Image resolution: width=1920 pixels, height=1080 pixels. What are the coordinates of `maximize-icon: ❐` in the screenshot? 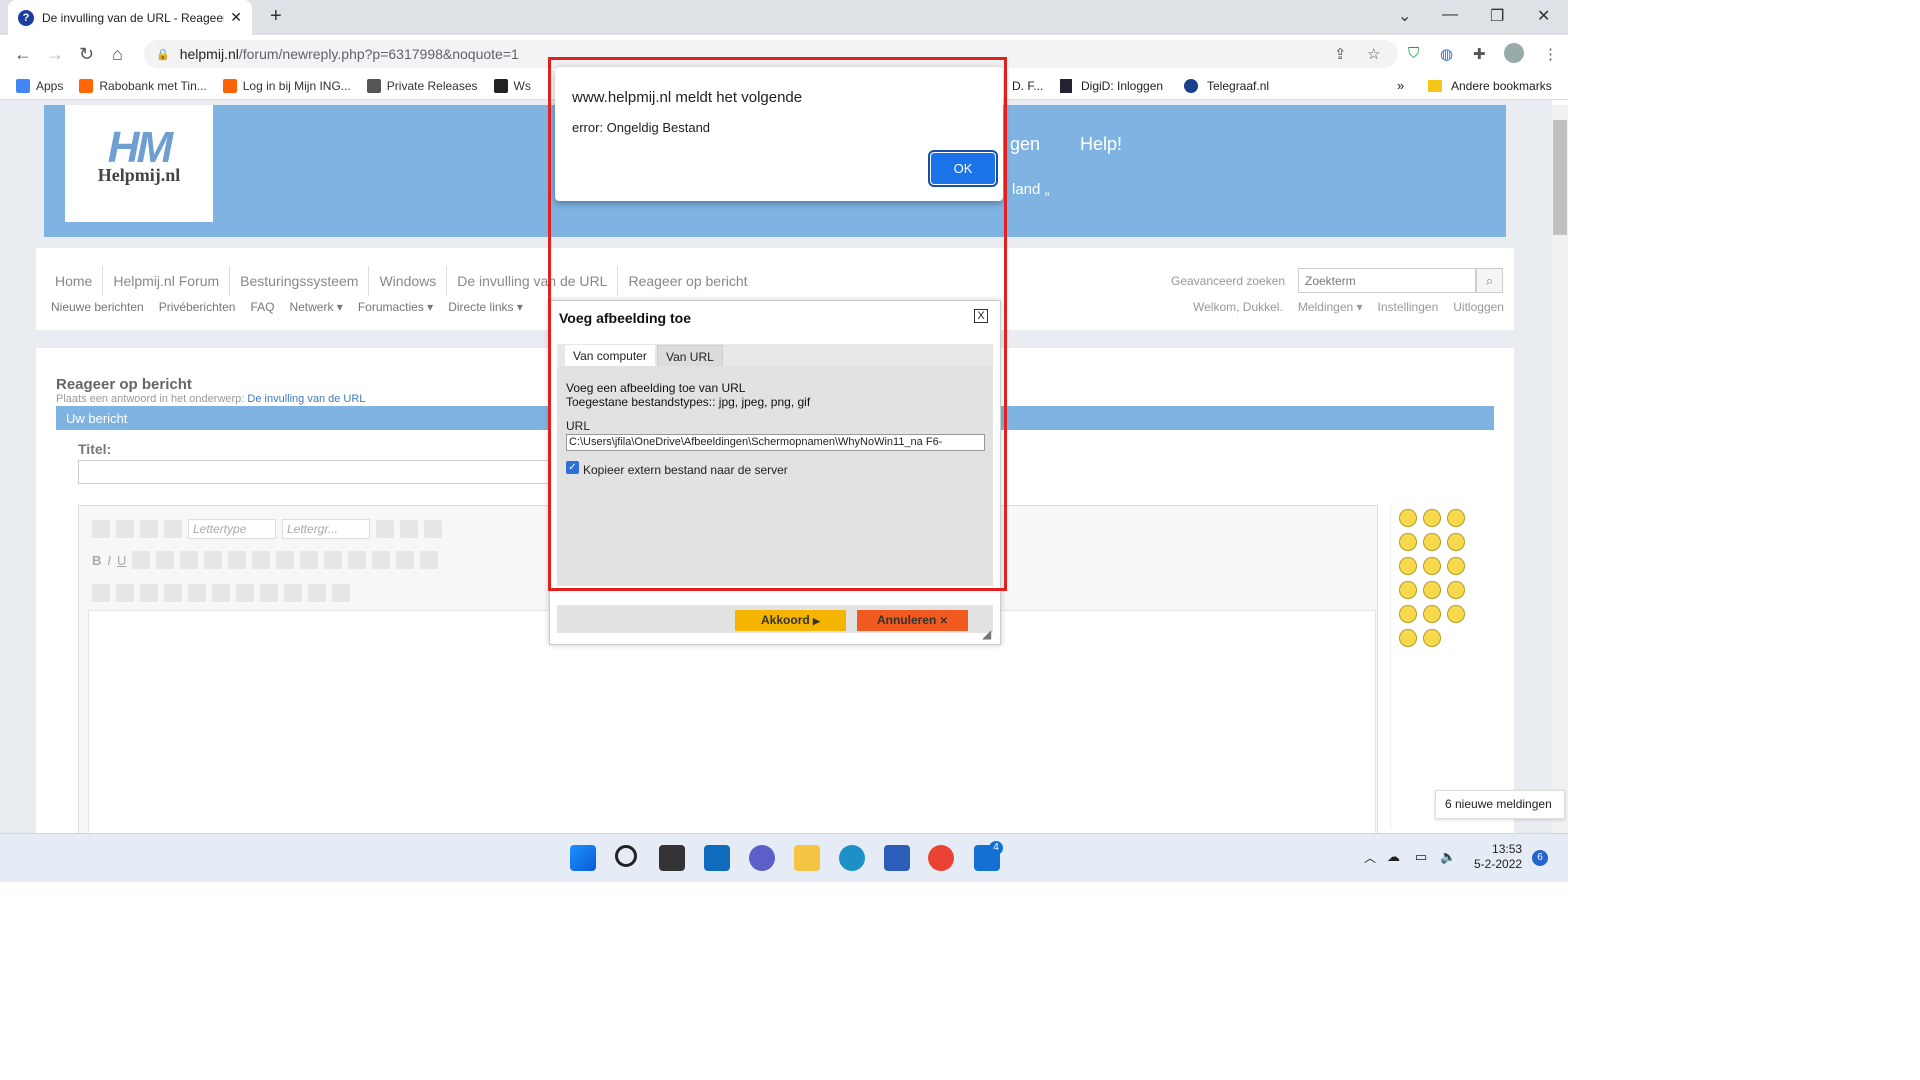 It's located at (1497, 16).